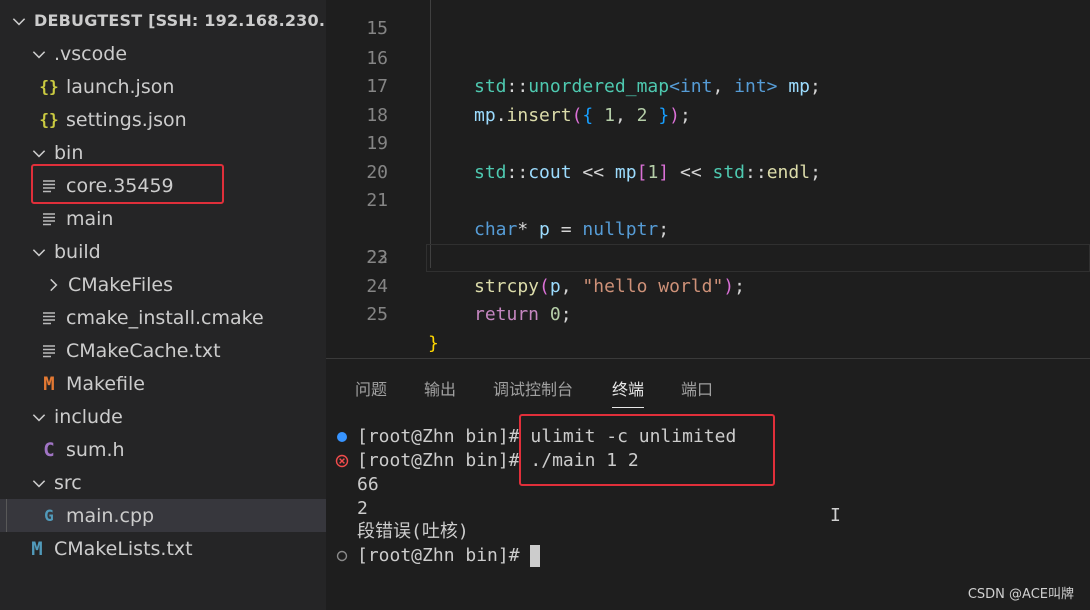 The image size is (1090, 610). I want to click on folder-label: .vscode, so click(91, 53).